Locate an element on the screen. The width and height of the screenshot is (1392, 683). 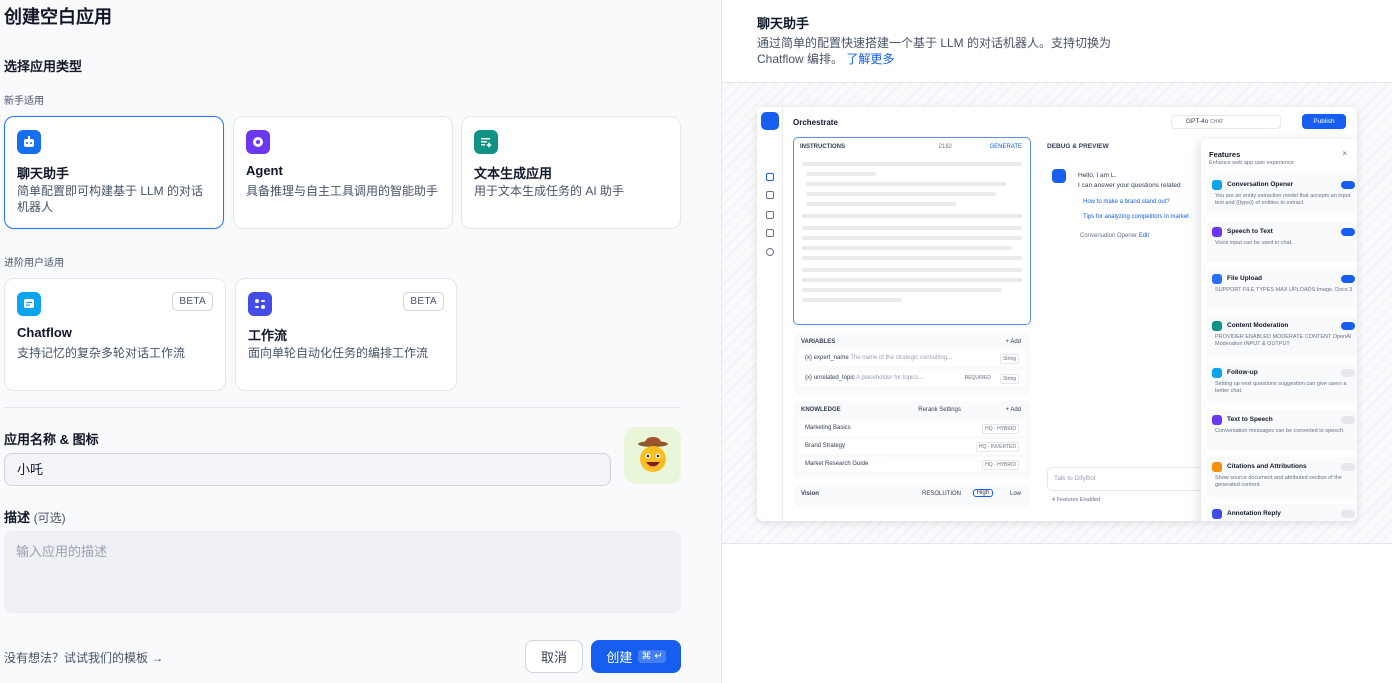
mock-header: Orchestrate is located at coordinates (815, 122).